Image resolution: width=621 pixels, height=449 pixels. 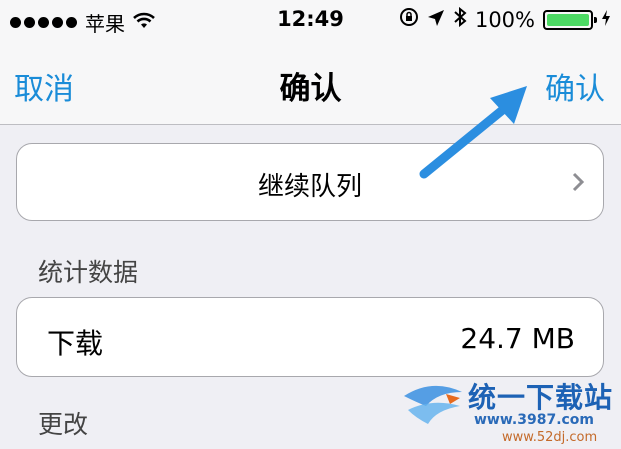 I want to click on watermark-wings-icon, so click(x=433, y=404).